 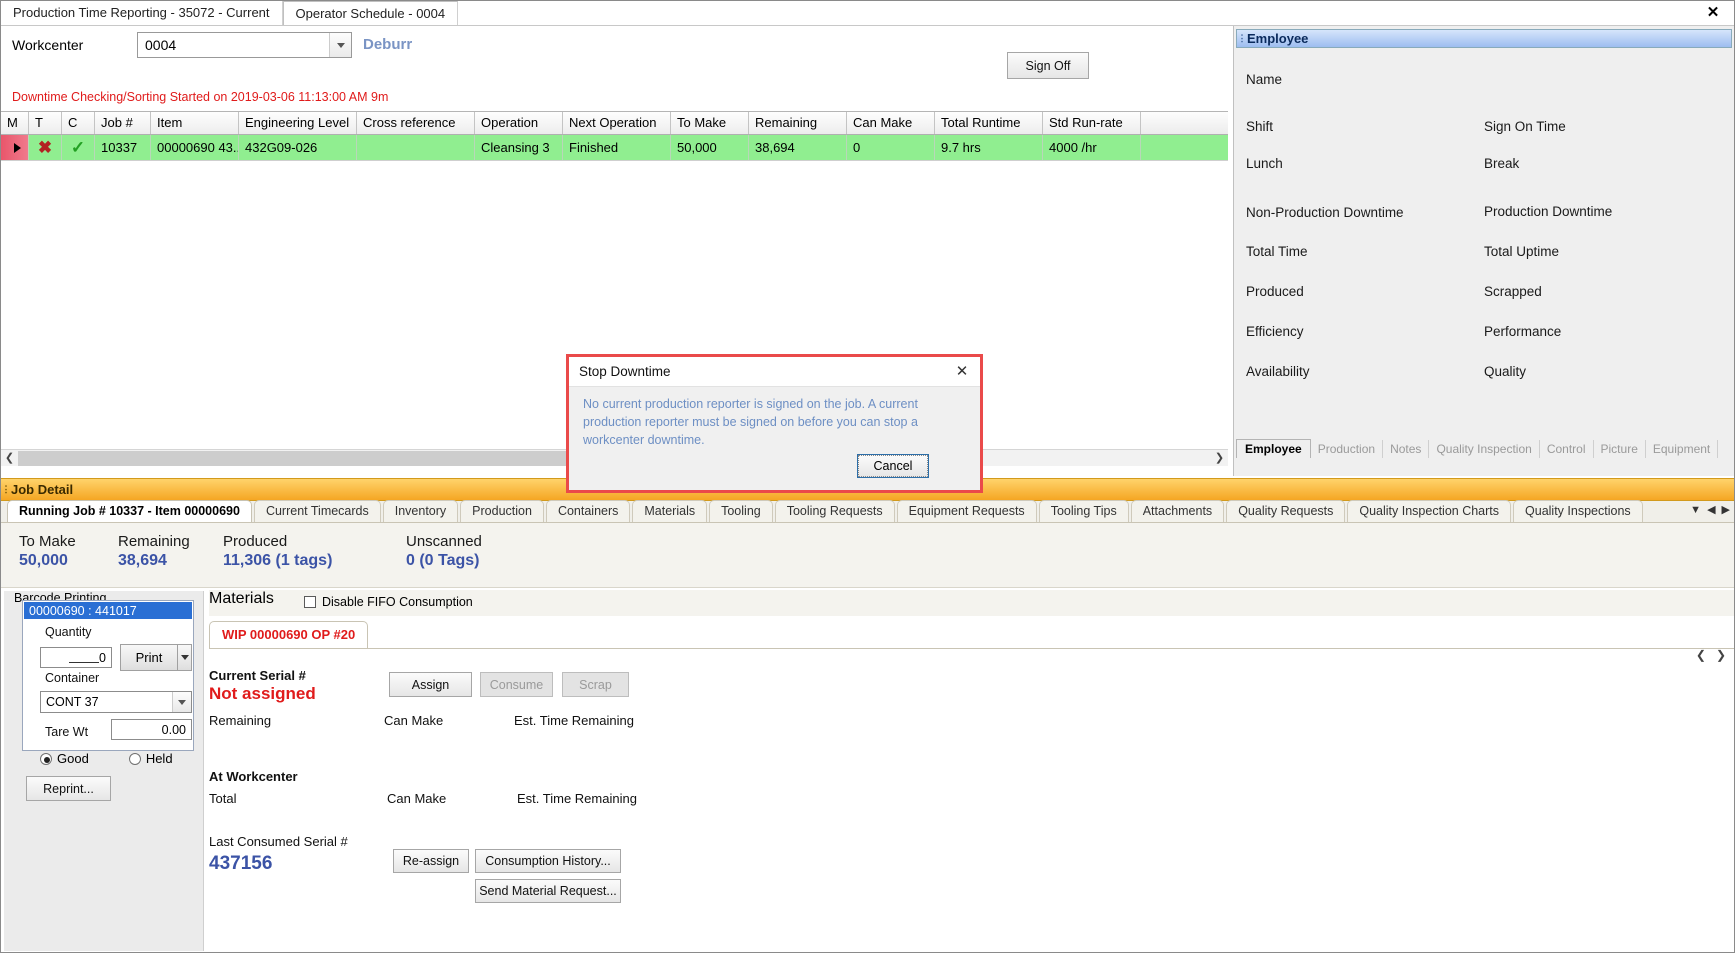 I want to click on grid-col-remaining: Remaining, so click(x=798, y=123).